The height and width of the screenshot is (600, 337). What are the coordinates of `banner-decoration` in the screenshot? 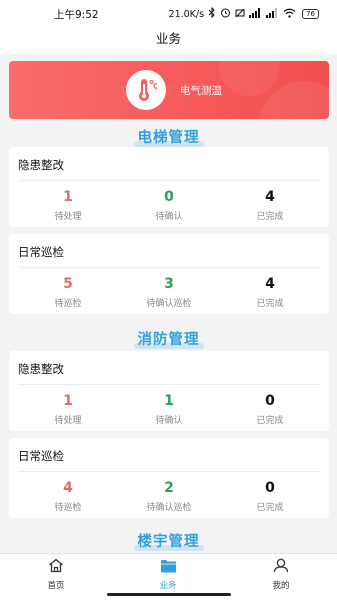 It's located at (249, 78).